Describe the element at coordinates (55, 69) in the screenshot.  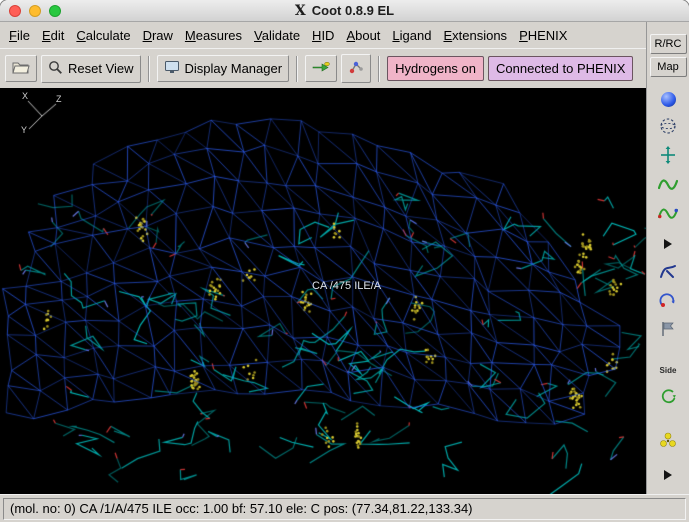
I see `magnifier-icon` at that location.